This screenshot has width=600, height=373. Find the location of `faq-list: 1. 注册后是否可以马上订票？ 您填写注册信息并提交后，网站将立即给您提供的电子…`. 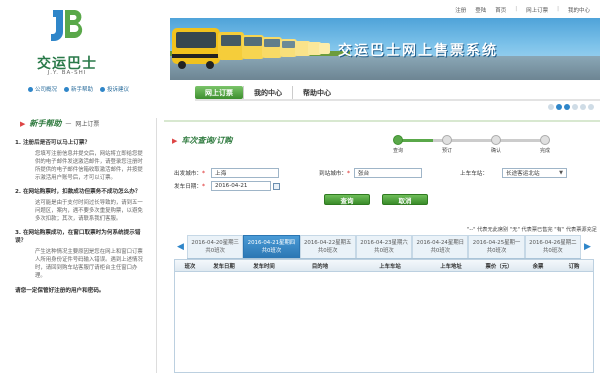

faq-list: 1. 注册后是否可以马上订票？ 您填写注册信息并提交后，网站将立即给您提供的电子… is located at coordinates (80, 216).